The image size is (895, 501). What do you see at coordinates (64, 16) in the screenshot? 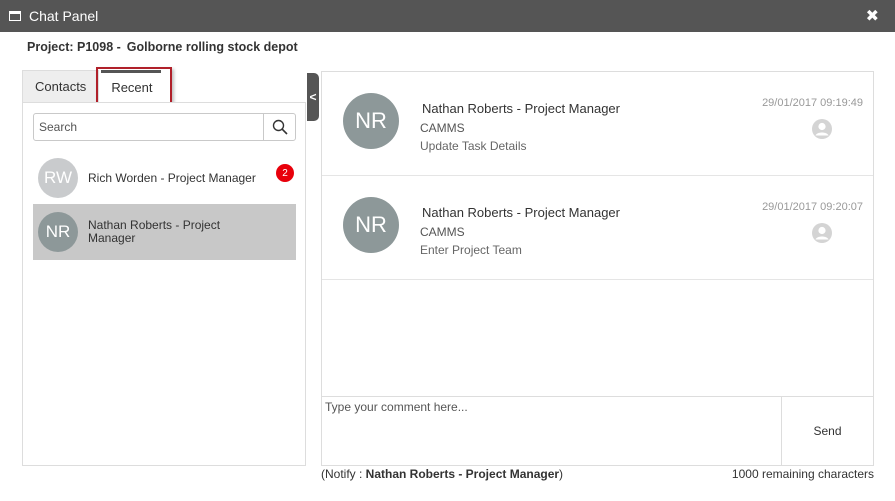
I see `window-title: Chat Panel` at bounding box center [64, 16].